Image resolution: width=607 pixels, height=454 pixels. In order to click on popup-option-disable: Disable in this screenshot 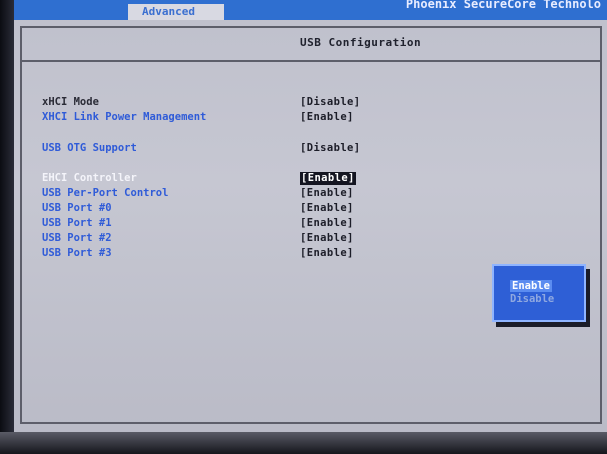, I will do `click(532, 299)`.